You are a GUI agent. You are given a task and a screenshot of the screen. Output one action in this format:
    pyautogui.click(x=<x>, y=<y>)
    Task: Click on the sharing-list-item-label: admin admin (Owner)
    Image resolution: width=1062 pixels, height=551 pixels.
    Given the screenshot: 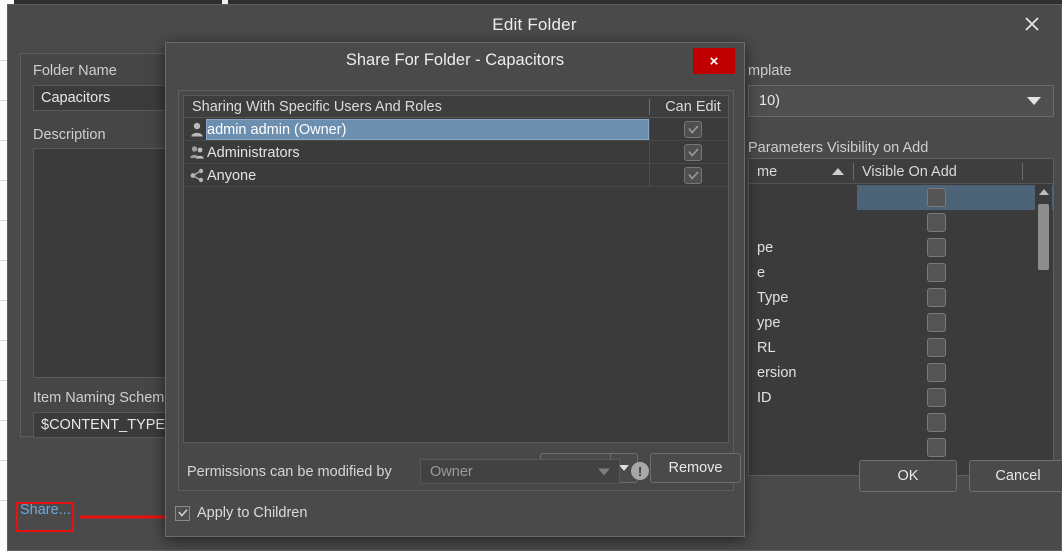 What is the action you would take?
    pyautogui.click(x=277, y=129)
    